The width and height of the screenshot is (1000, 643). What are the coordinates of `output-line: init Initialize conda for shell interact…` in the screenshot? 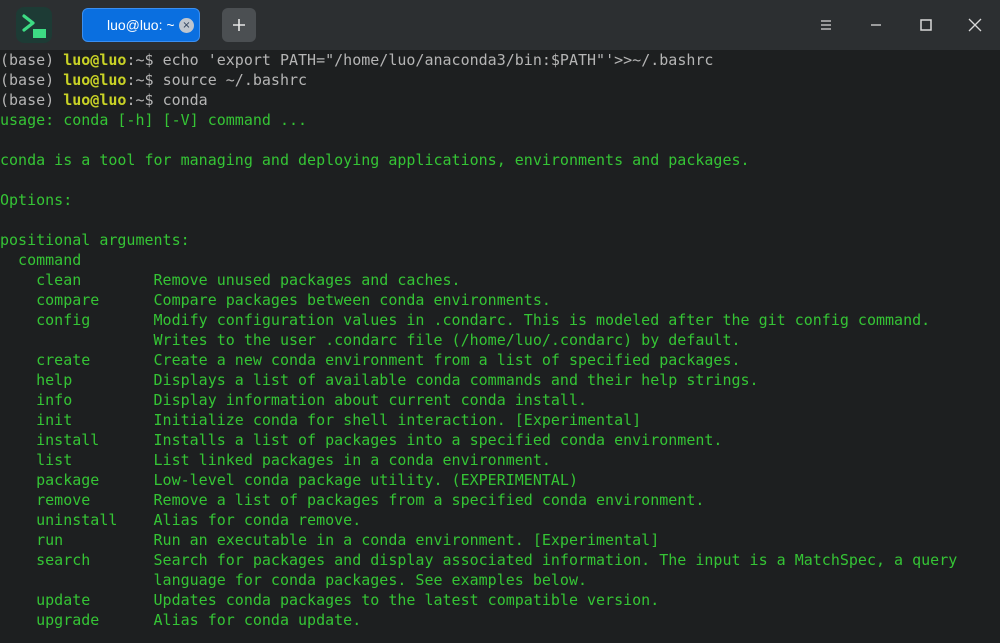 It's located at (321, 420).